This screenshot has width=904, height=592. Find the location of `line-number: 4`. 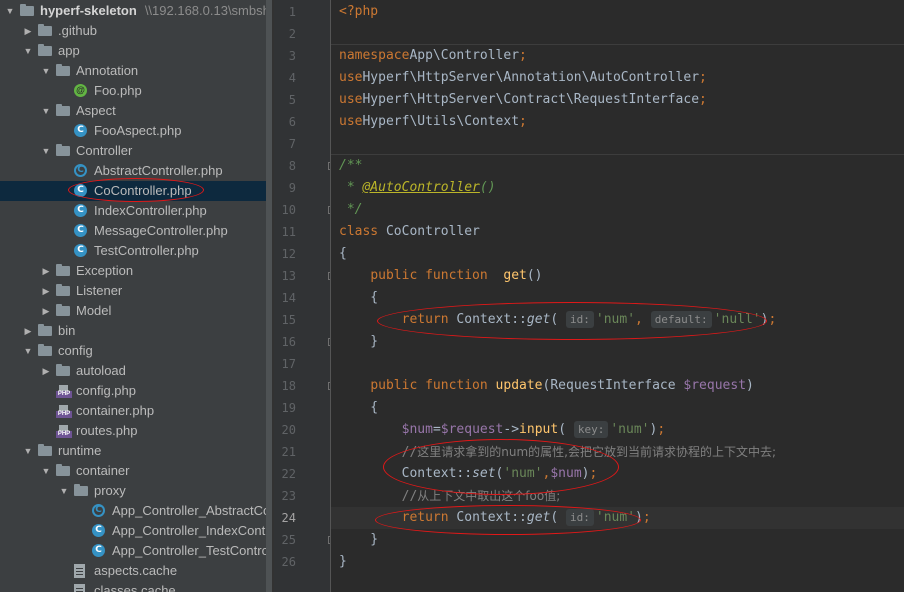

line-number: 4 is located at coordinates (292, 78).